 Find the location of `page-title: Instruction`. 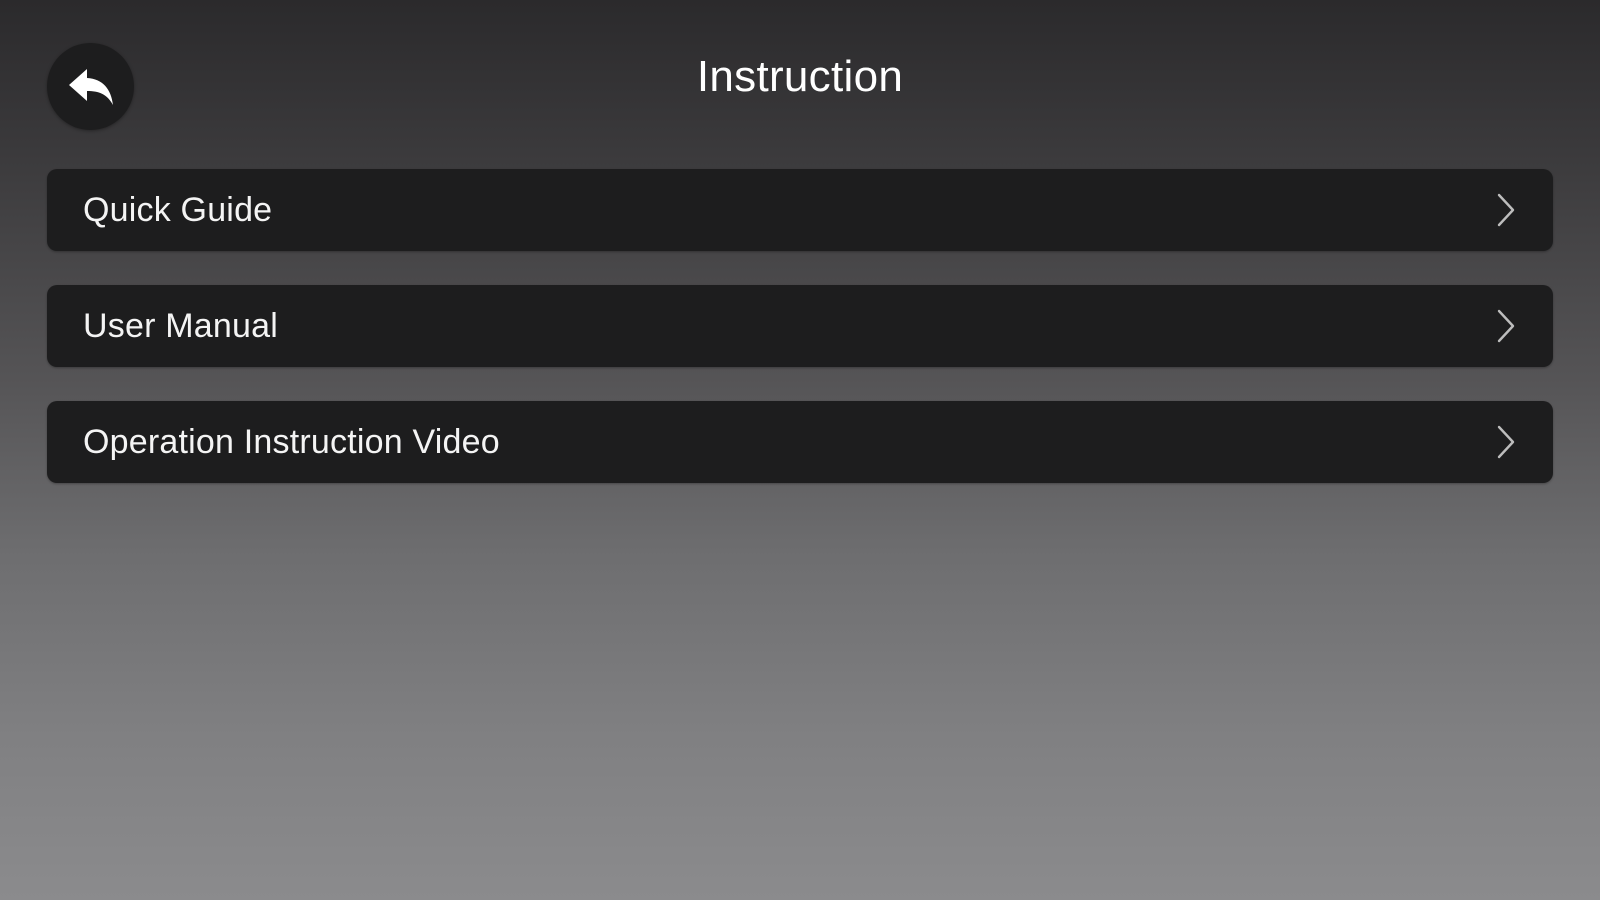

page-title: Instruction is located at coordinates (800, 76).